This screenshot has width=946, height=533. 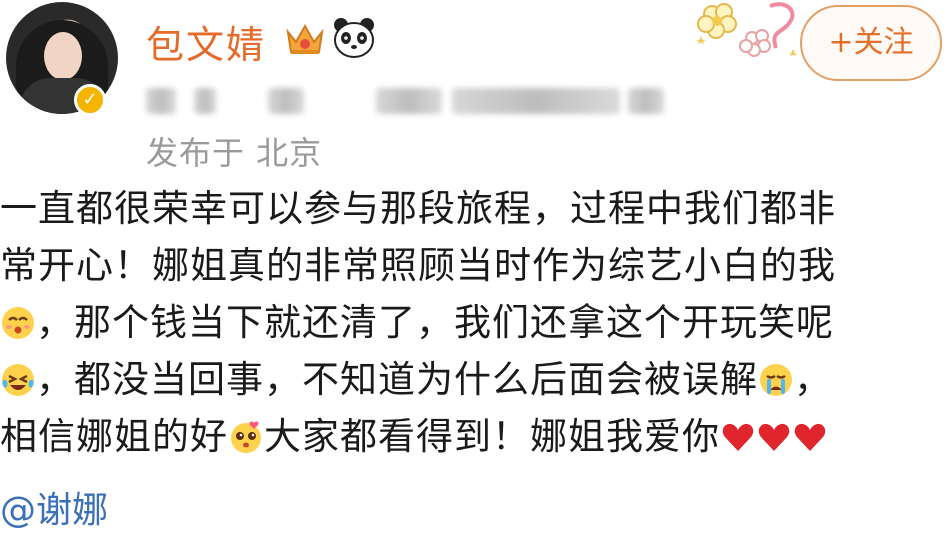 I want to click on adoring-emoji-icon, so click(x=246, y=437).